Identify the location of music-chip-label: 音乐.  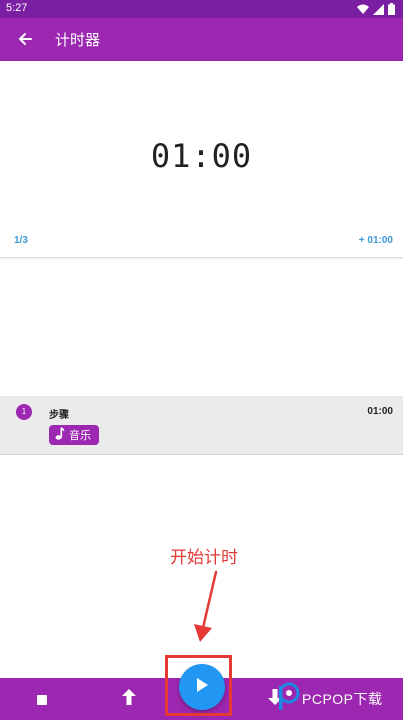
(80, 435).